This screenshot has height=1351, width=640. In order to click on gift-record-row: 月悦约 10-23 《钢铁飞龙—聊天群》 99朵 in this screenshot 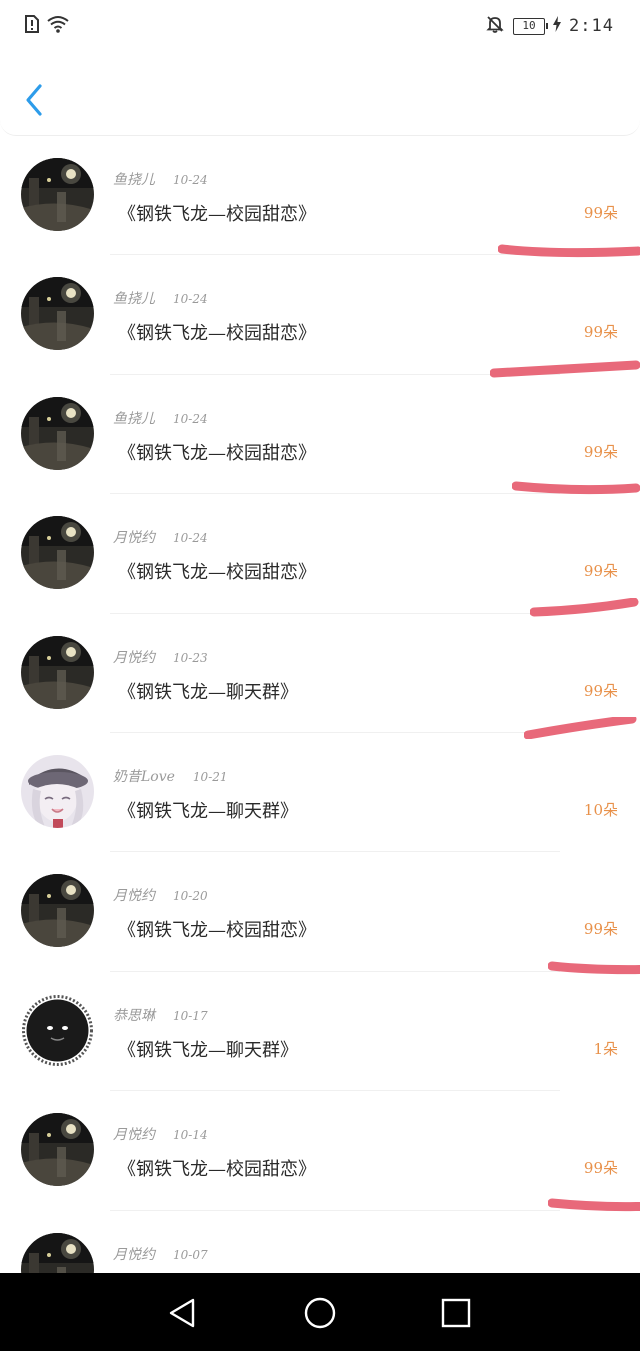, I will do `click(320, 676)`.